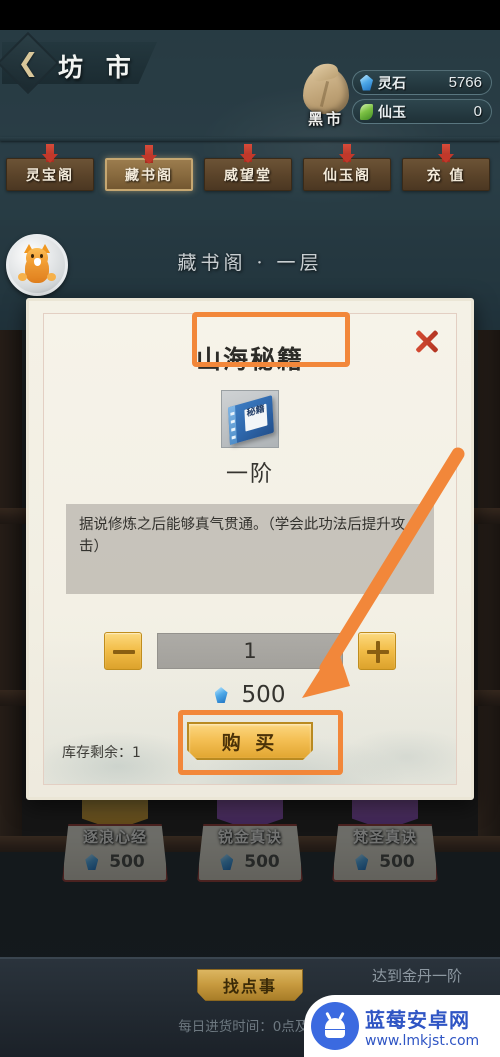 The image size is (500, 1057). What do you see at coordinates (123, 651) in the screenshot?
I see `minus-icon` at bounding box center [123, 651].